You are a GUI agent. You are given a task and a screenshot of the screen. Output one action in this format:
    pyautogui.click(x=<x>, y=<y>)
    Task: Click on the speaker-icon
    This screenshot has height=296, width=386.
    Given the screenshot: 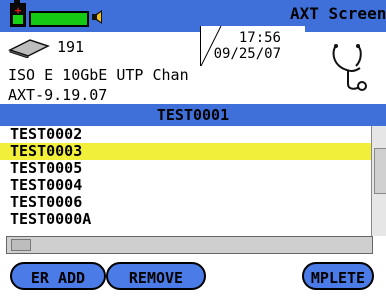 What is the action you would take?
    pyautogui.click(x=99, y=17)
    